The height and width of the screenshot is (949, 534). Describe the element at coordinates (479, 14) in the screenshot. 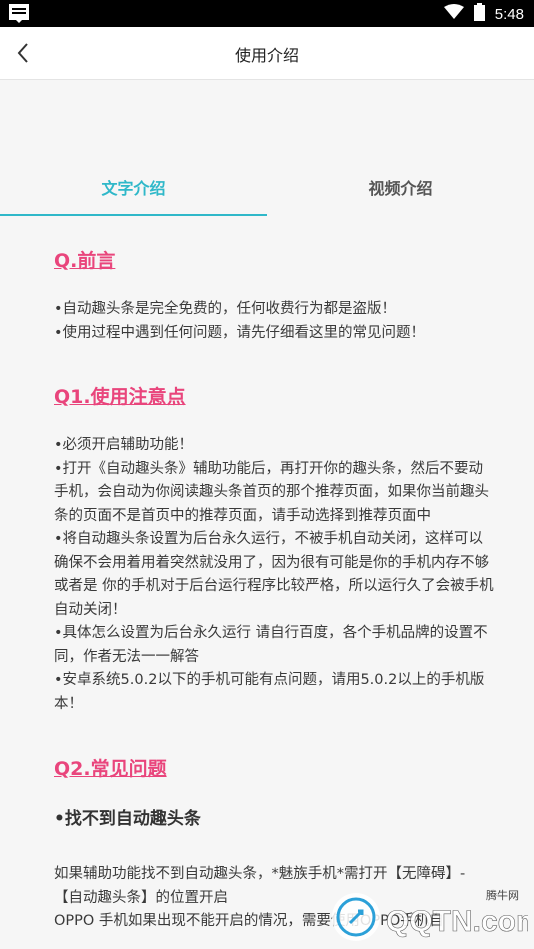

I see `battery-icon` at that location.